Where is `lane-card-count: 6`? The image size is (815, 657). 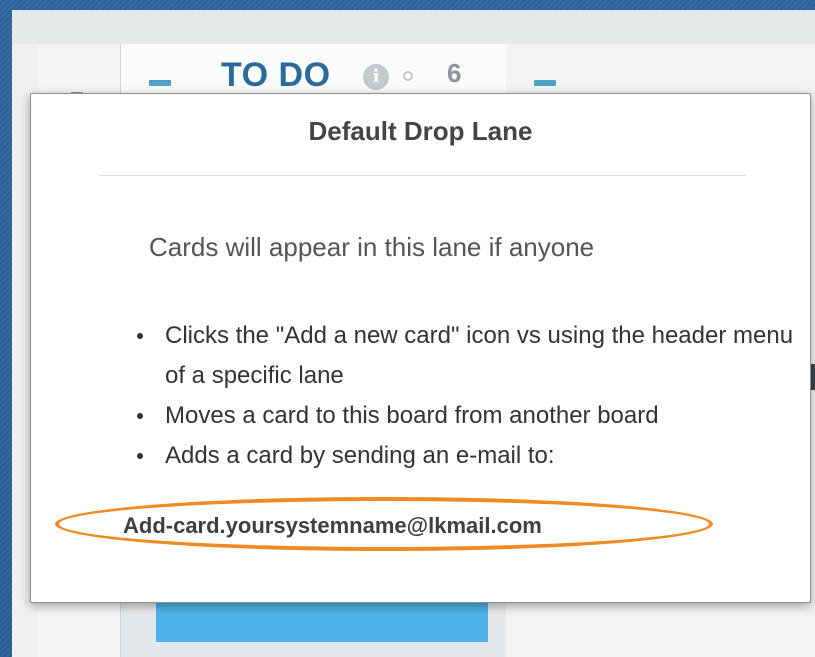
lane-card-count: 6 is located at coordinates (454, 73).